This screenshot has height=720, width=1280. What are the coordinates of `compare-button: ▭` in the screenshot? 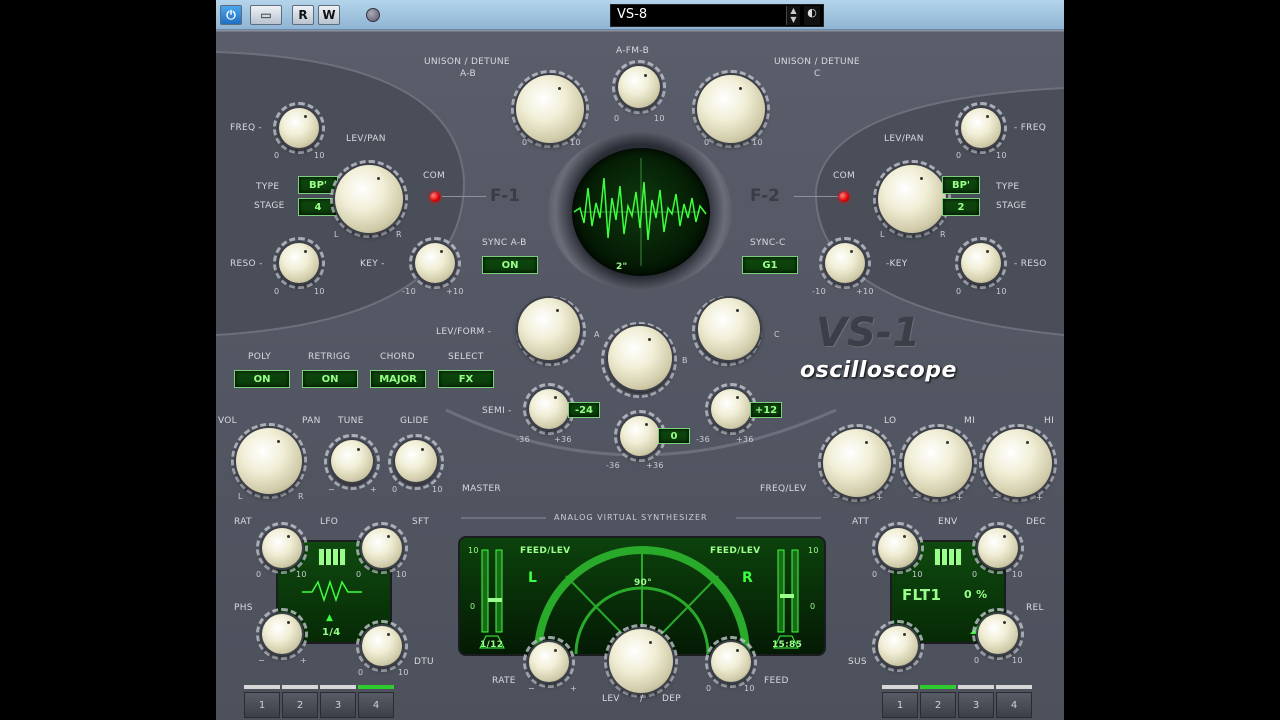 It's located at (266, 15).